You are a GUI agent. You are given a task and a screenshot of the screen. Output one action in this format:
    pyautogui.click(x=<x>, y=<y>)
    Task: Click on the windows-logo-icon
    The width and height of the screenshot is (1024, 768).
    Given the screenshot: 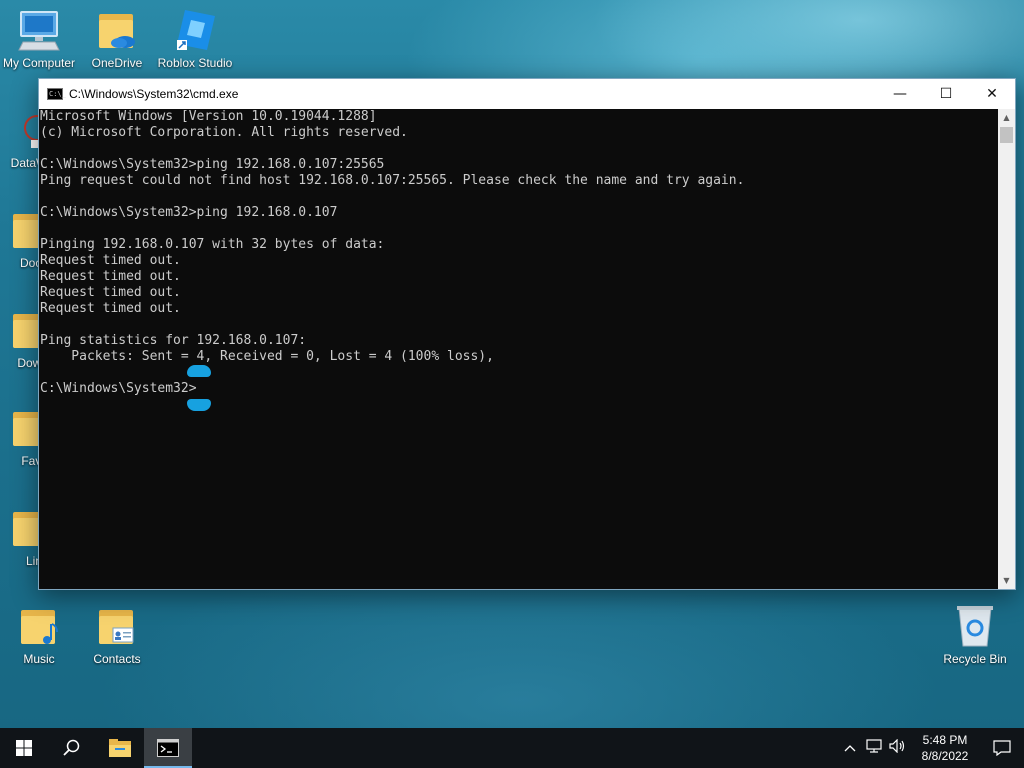 What is the action you would take?
    pyautogui.click(x=24, y=748)
    